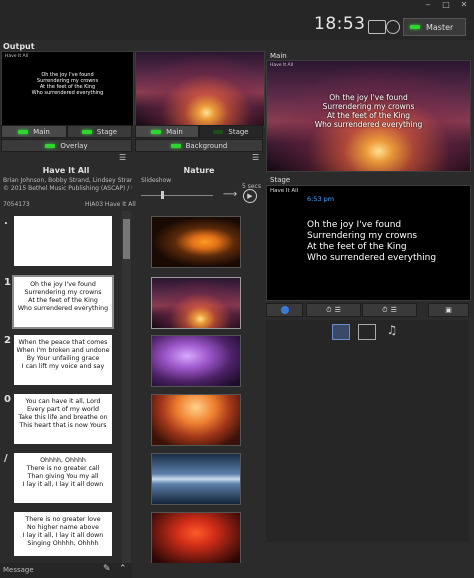 The height and width of the screenshot is (578, 474). Describe the element at coordinates (18, 570) in the screenshot. I see `message-label: Message` at that location.